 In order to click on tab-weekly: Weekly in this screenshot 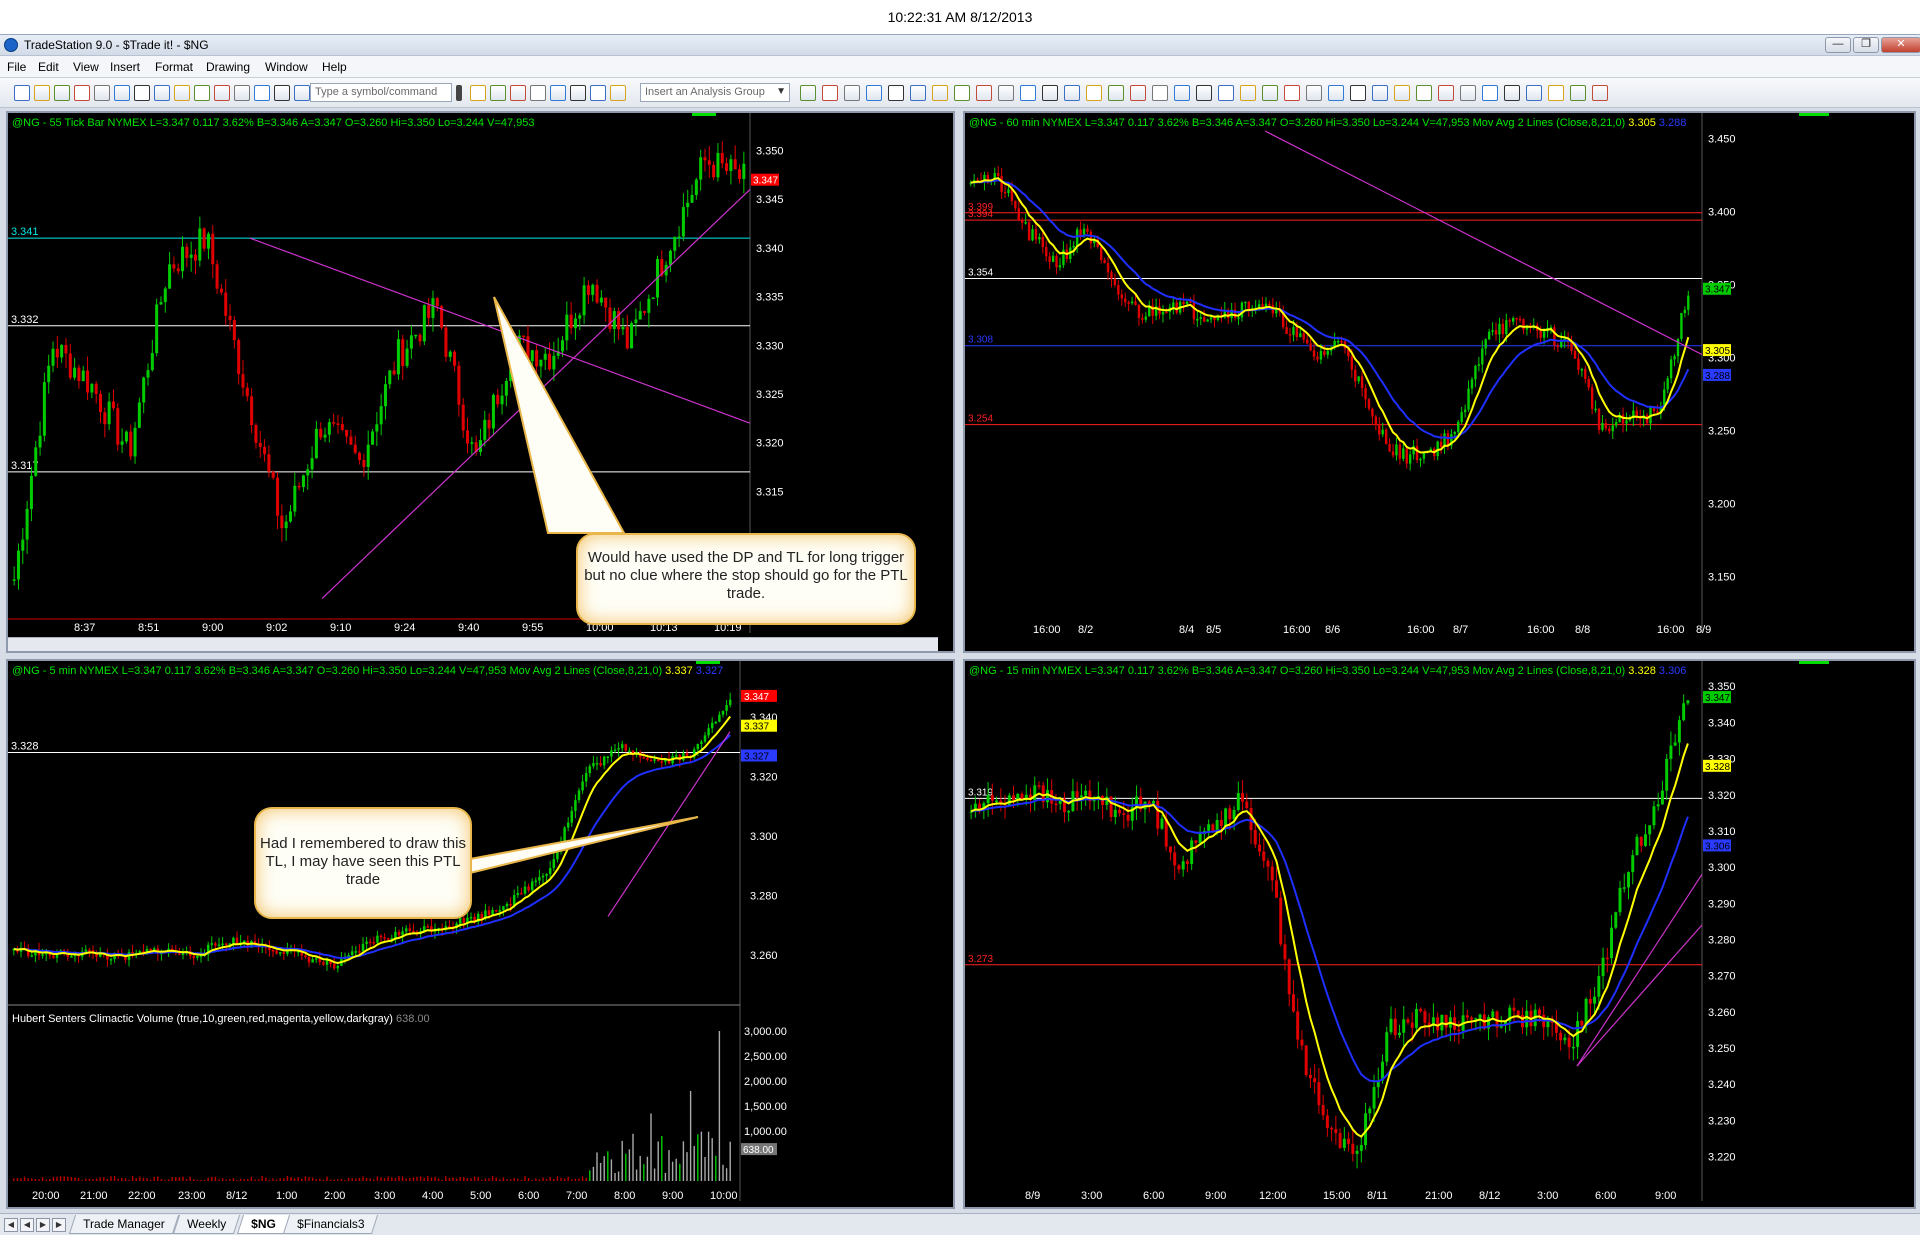, I will do `click(206, 1224)`.